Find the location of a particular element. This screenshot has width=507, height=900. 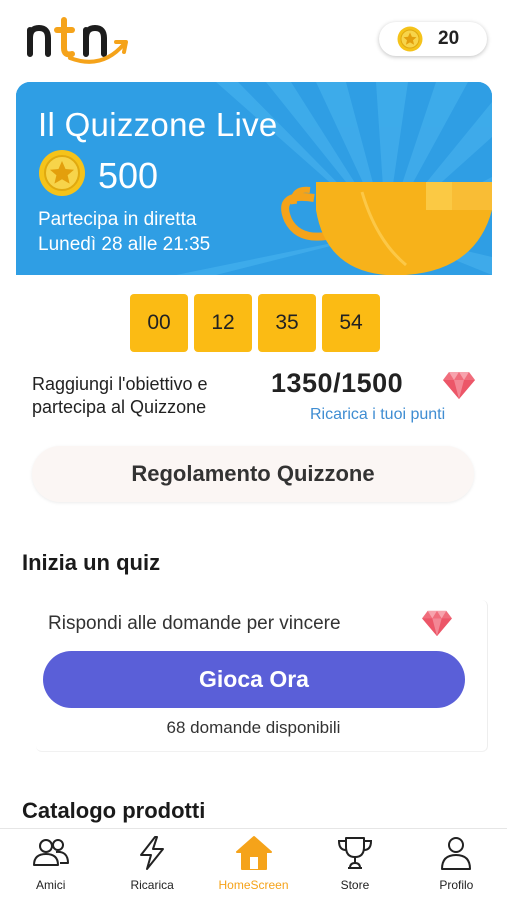

prize-row: 500 is located at coordinates (98, 173).